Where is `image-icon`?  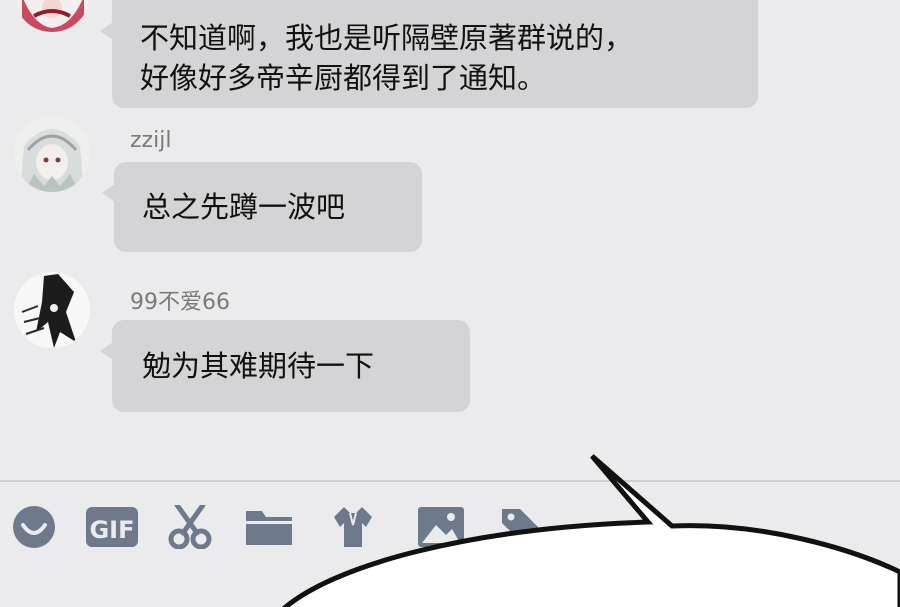 image-icon is located at coordinates (441, 527).